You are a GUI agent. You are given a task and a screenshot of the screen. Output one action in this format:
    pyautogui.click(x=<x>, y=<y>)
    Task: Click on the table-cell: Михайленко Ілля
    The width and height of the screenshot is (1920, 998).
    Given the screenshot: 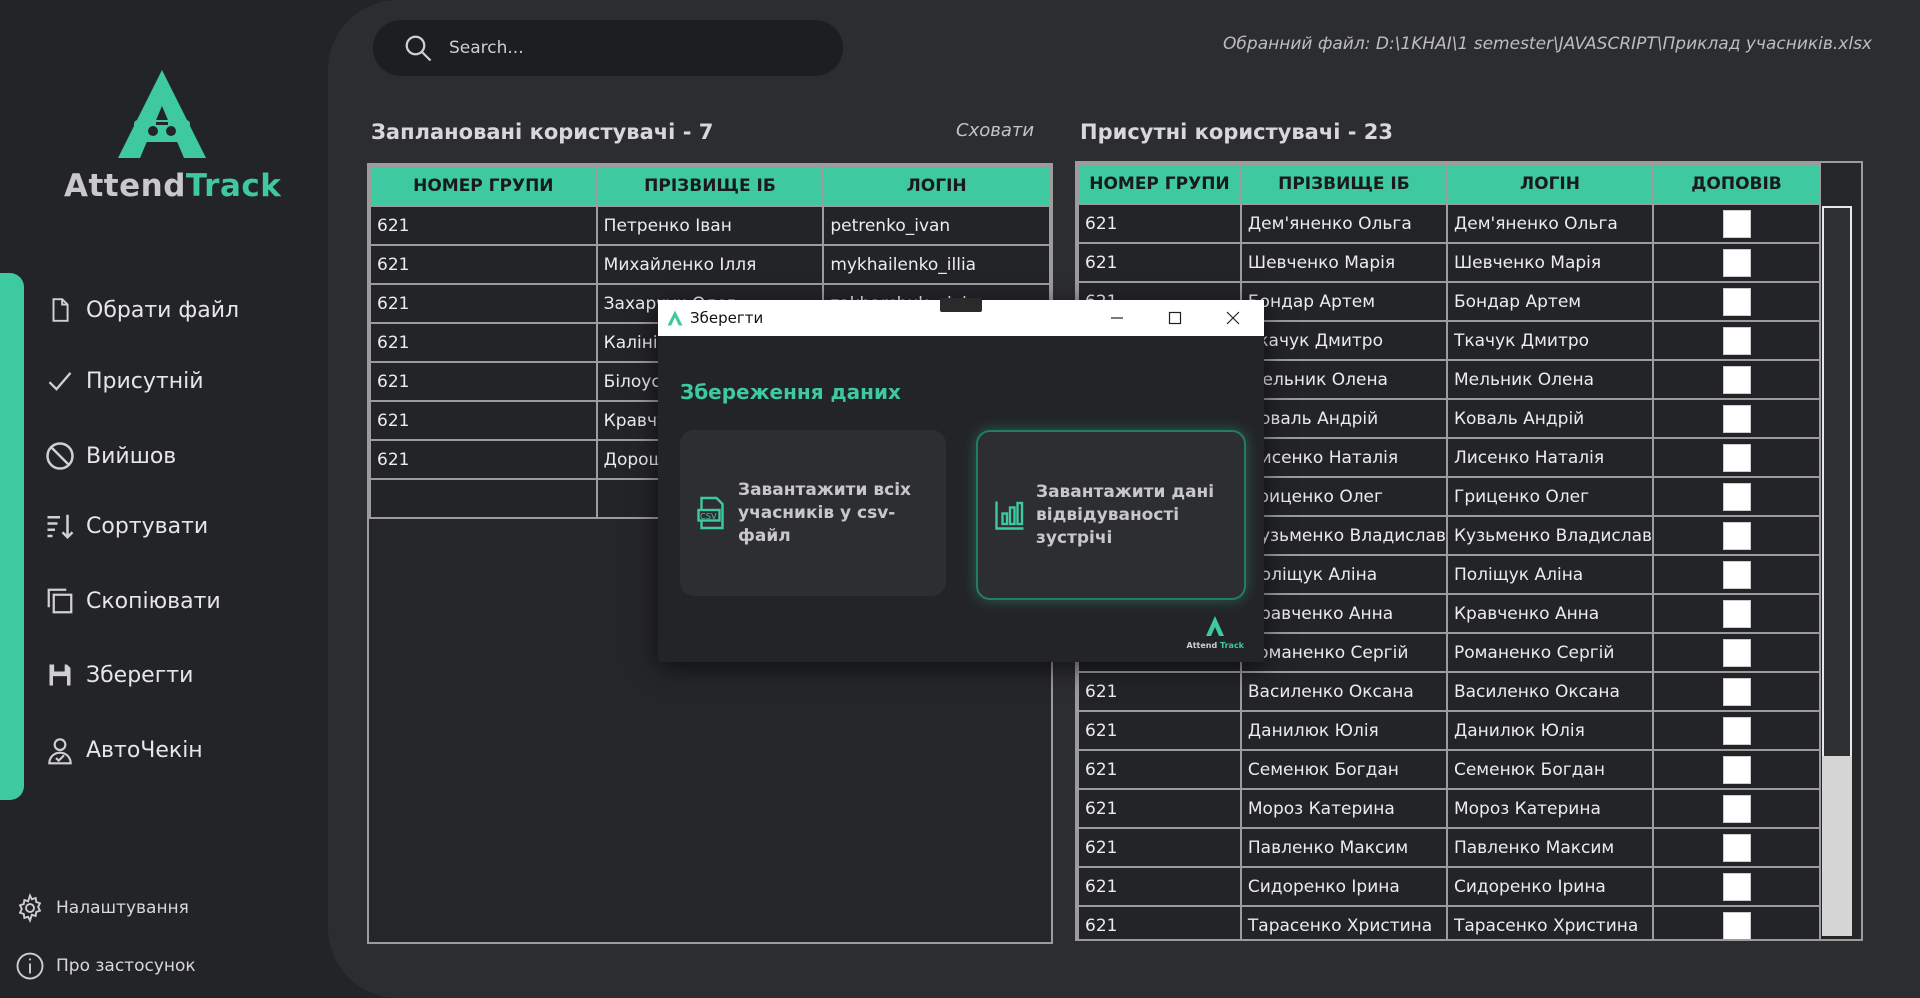 What is the action you would take?
    pyautogui.click(x=710, y=264)
    